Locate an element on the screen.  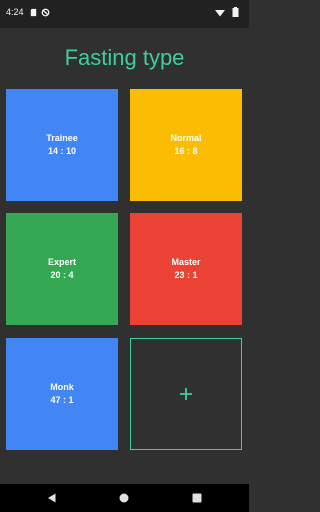
page-title: Fasting type is located at coordinates (124, 57).